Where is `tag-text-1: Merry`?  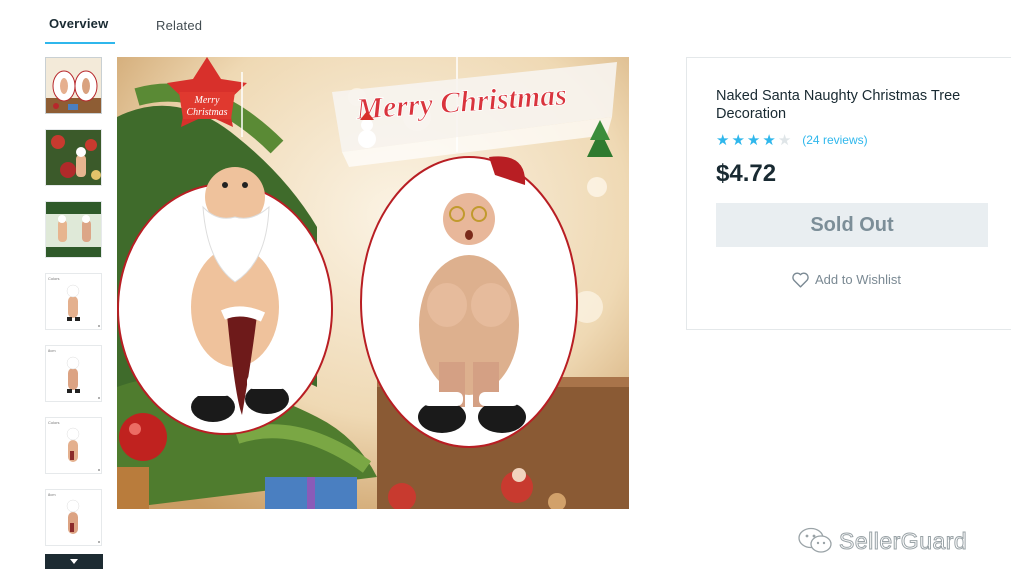 tag-text-1: Merry is located at coordinates (207, 100).